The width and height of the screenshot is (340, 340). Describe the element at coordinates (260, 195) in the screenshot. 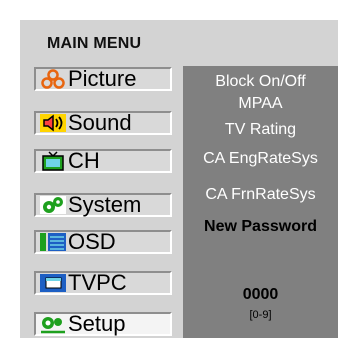

I see `submenu-item-ca-frn: CA FrnRateSys` at that location.